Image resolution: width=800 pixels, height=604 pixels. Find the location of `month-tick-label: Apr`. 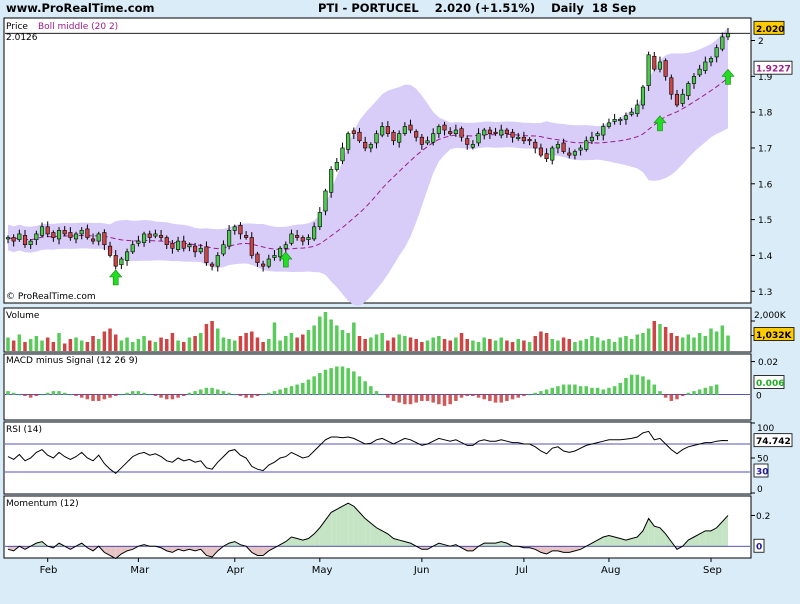

month-tick-label: Apr is located at coordinates (236, 570).